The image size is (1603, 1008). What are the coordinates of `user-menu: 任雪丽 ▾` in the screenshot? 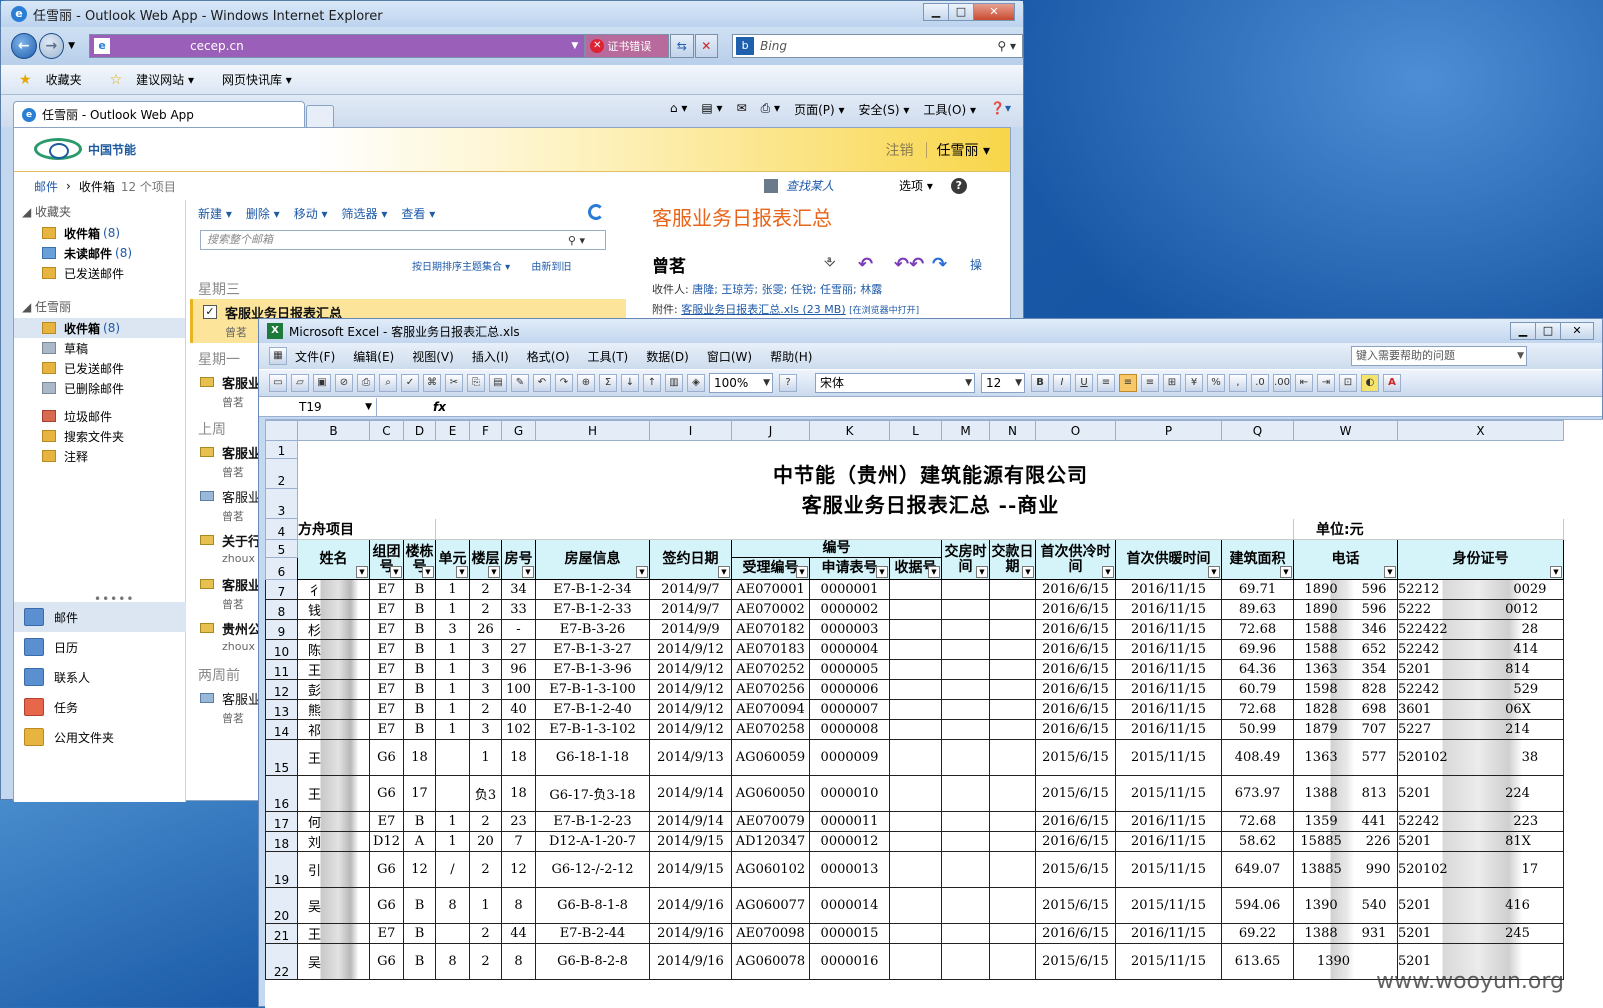 It's located at (963, 150).